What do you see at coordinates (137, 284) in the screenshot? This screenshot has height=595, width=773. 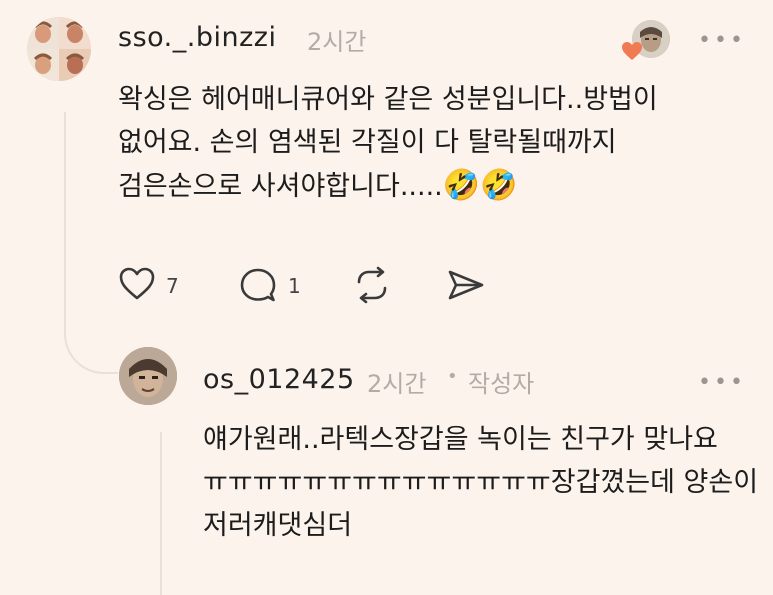 I see `heart-outline-icon` at bounding box center [137, 284].